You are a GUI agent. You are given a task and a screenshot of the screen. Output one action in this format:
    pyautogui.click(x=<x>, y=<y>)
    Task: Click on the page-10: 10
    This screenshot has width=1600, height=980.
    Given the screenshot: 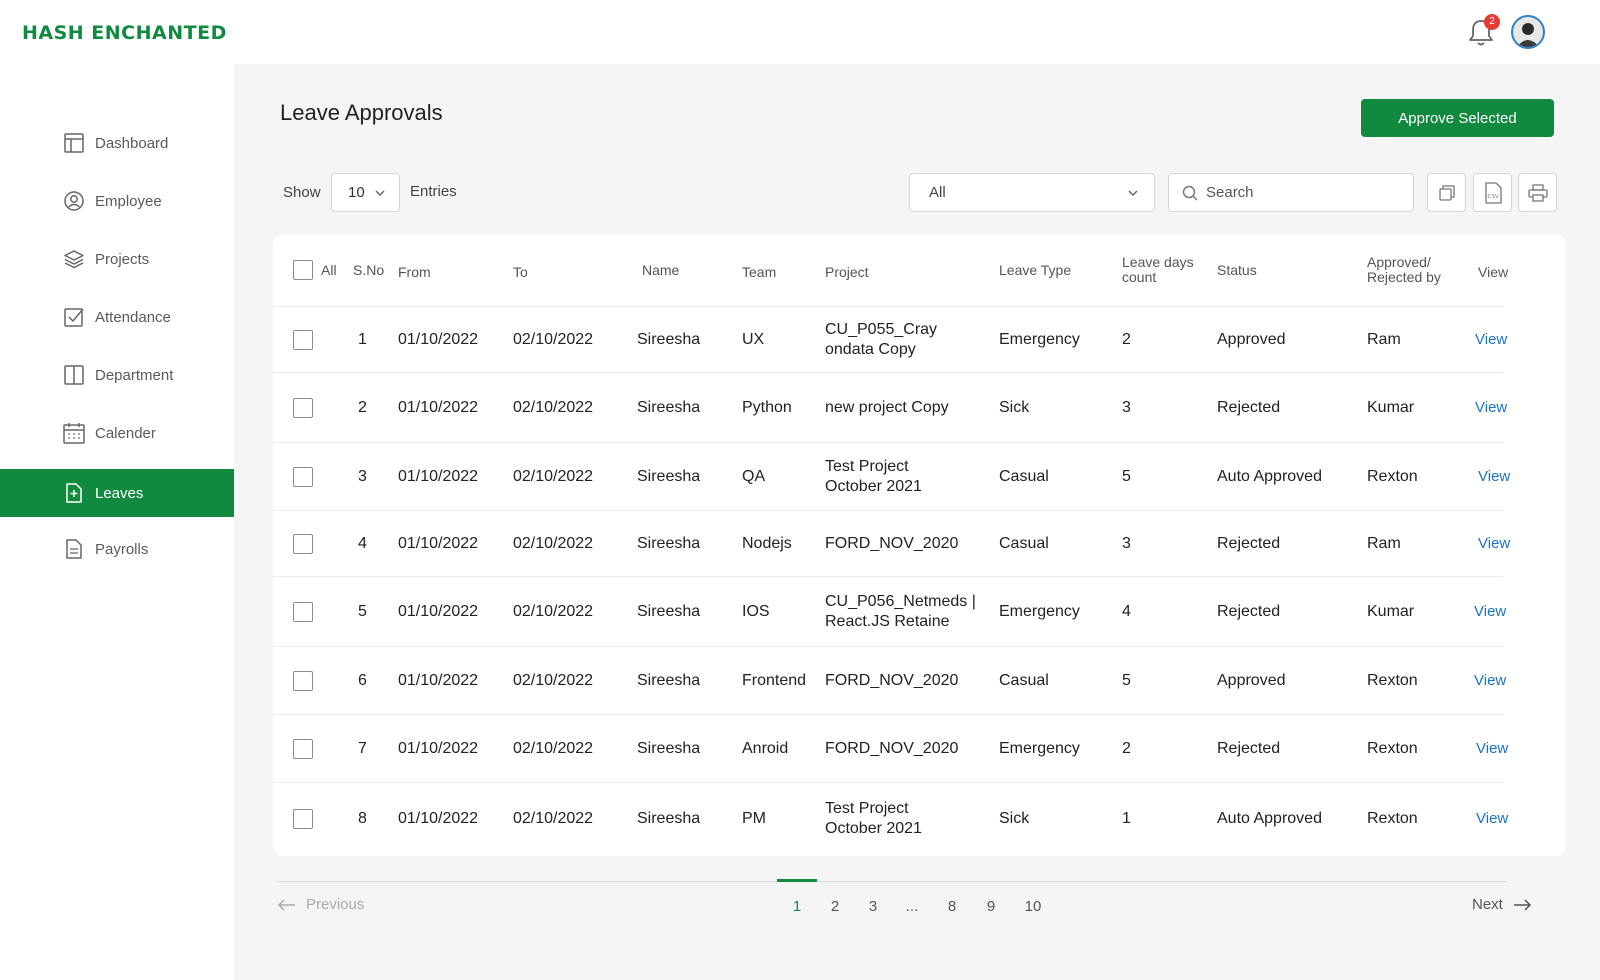 What is the action you would take?
    pyautogui.click(x=1033, y=906)
    